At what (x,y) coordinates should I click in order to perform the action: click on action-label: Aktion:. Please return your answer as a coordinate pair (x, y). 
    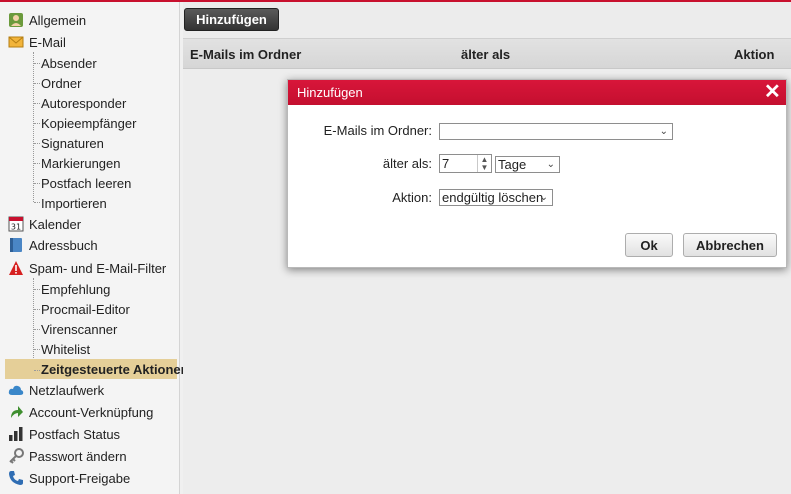
    Looking at the image, I should click on (412, 197).